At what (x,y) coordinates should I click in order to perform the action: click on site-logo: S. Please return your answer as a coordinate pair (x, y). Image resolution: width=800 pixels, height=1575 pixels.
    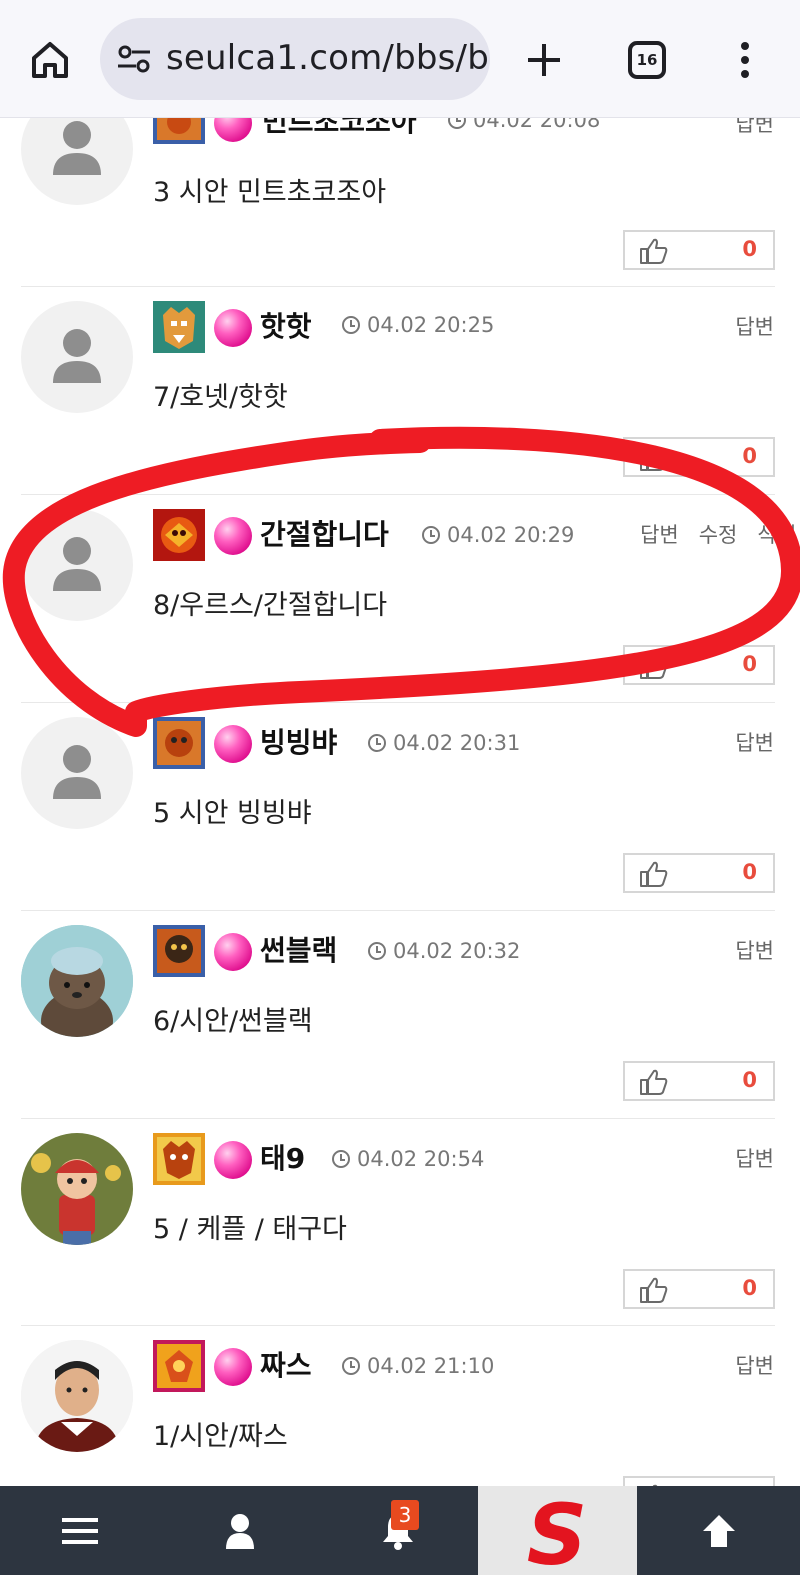
    Looking at the image, I should click on (557, 1530).